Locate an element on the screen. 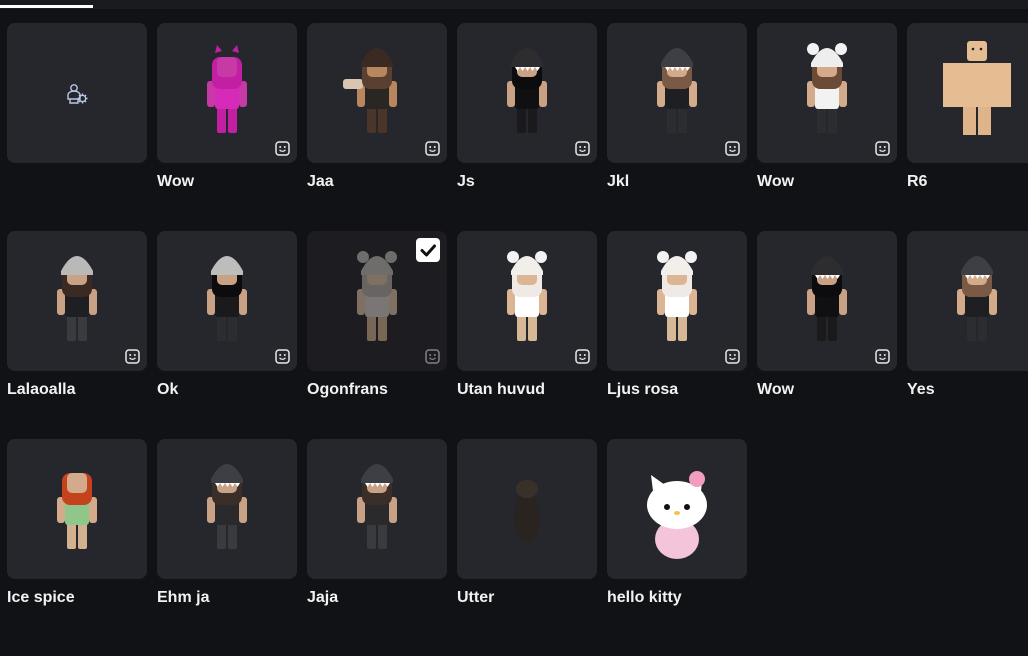 This screenshot has height=656, width=1028. outfit-name: Utter is located at coordinates (476, 597).